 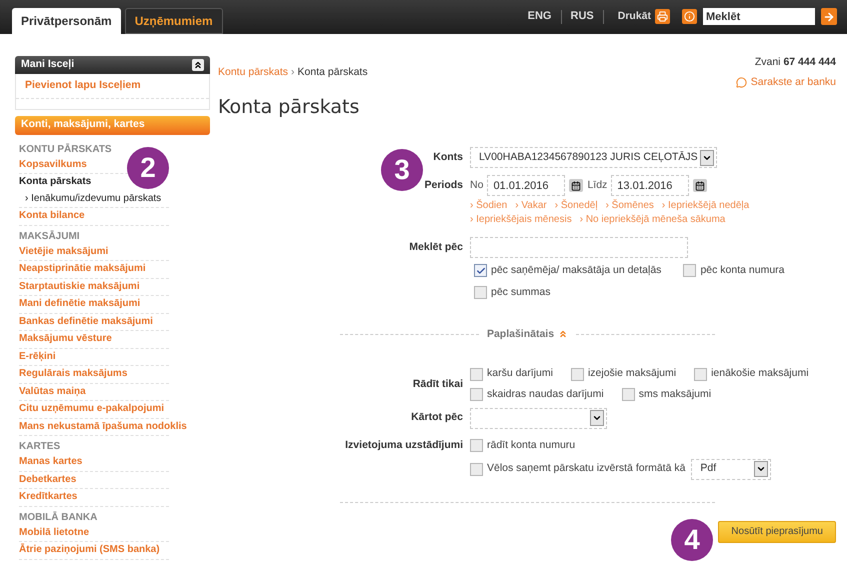 I want to click on category-bar: Konti, maksājumi, kartes, so click(x=112, y=125).